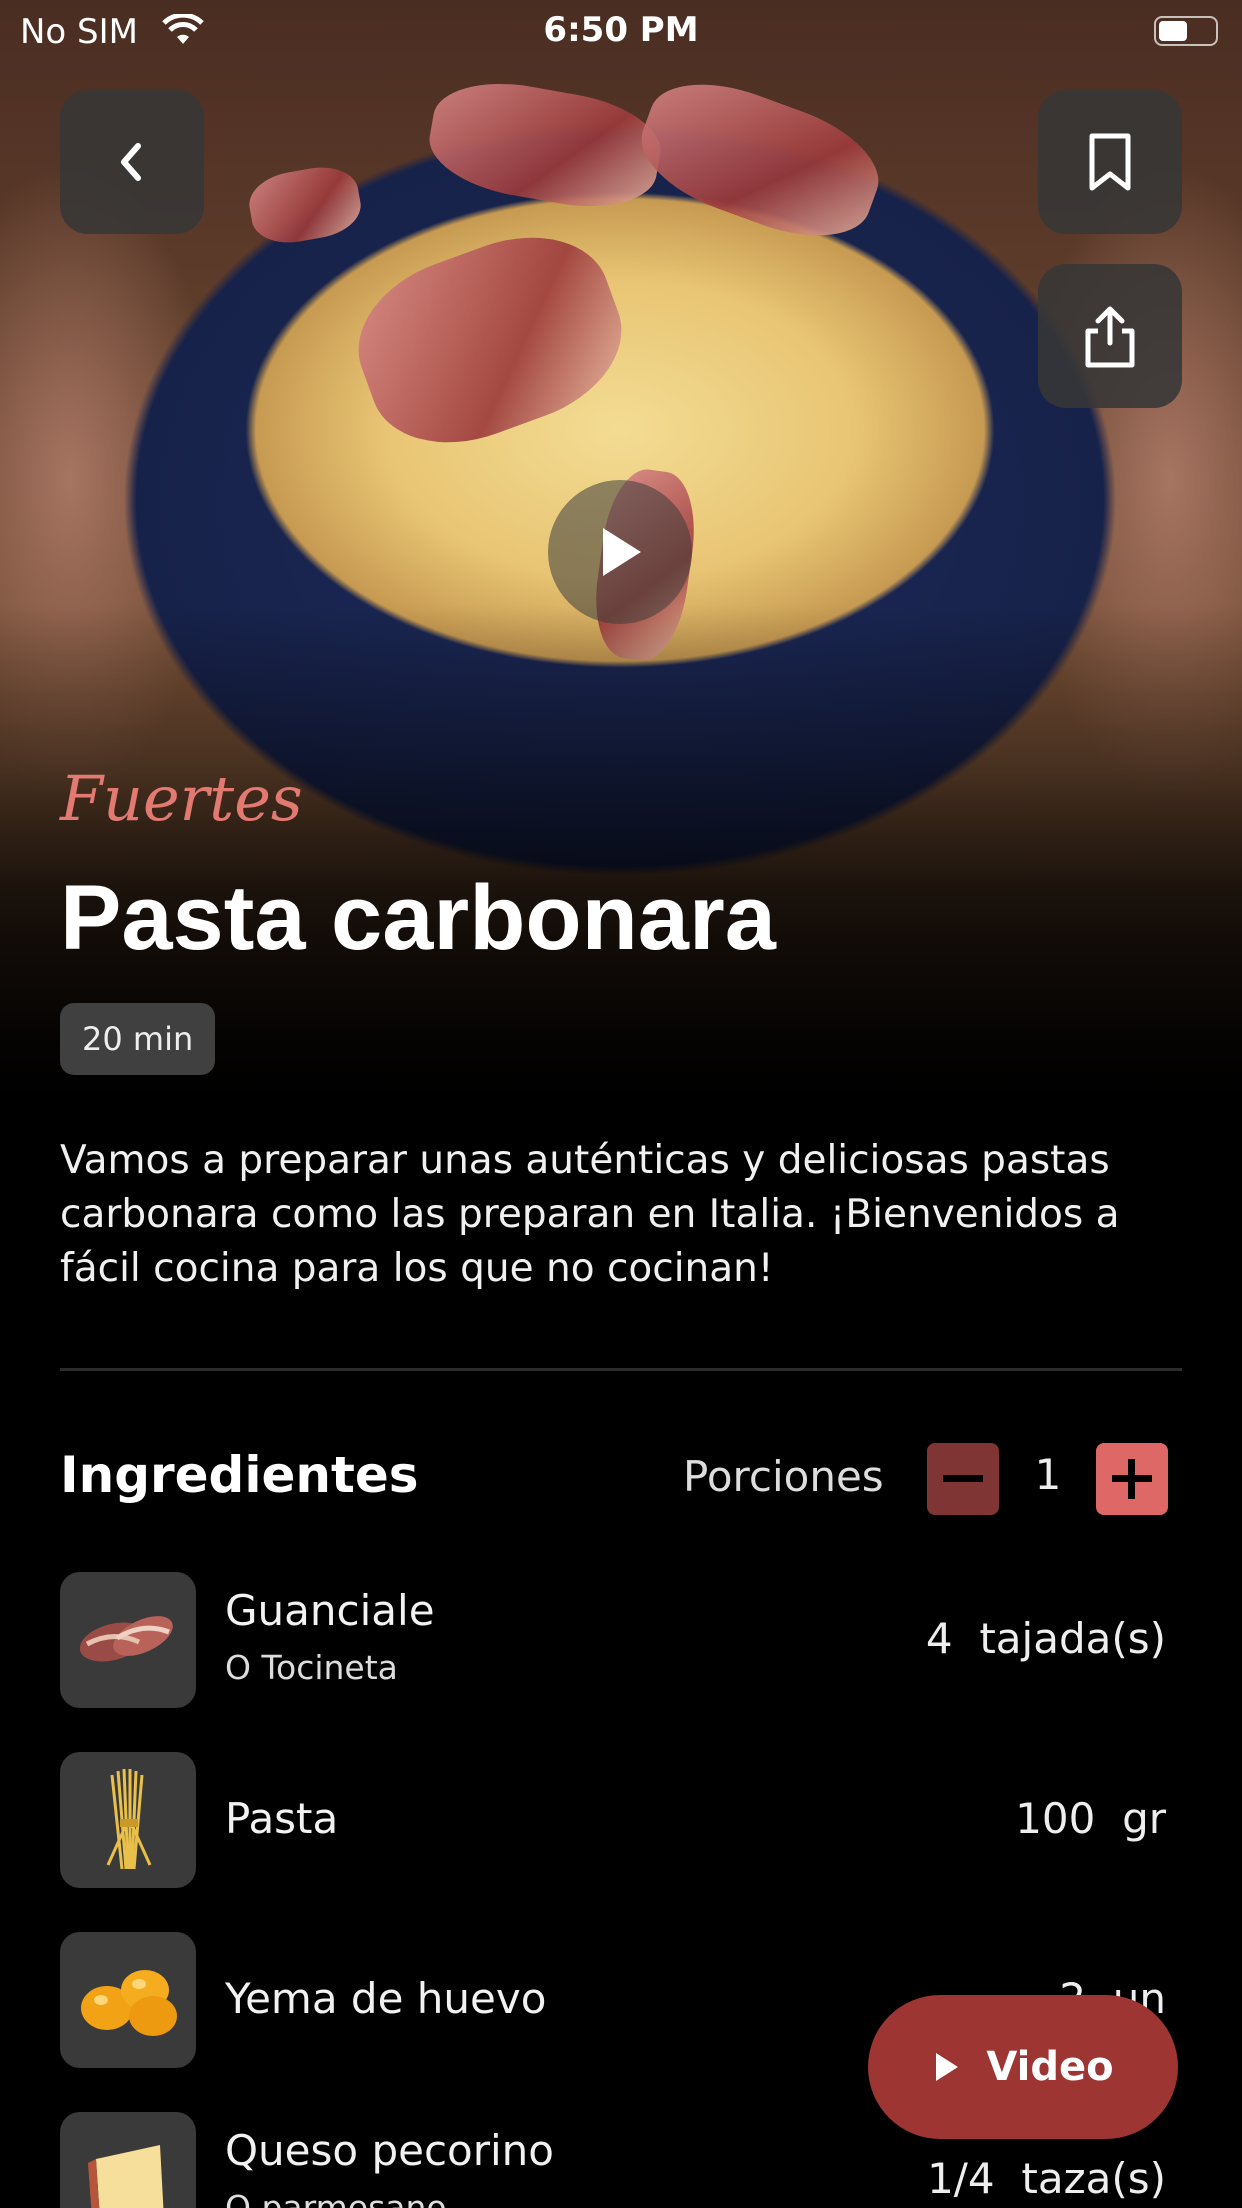 The width and height of the screenshot is (1242, 2208). I want to click on bookmark-icon, so click(1110, 162).